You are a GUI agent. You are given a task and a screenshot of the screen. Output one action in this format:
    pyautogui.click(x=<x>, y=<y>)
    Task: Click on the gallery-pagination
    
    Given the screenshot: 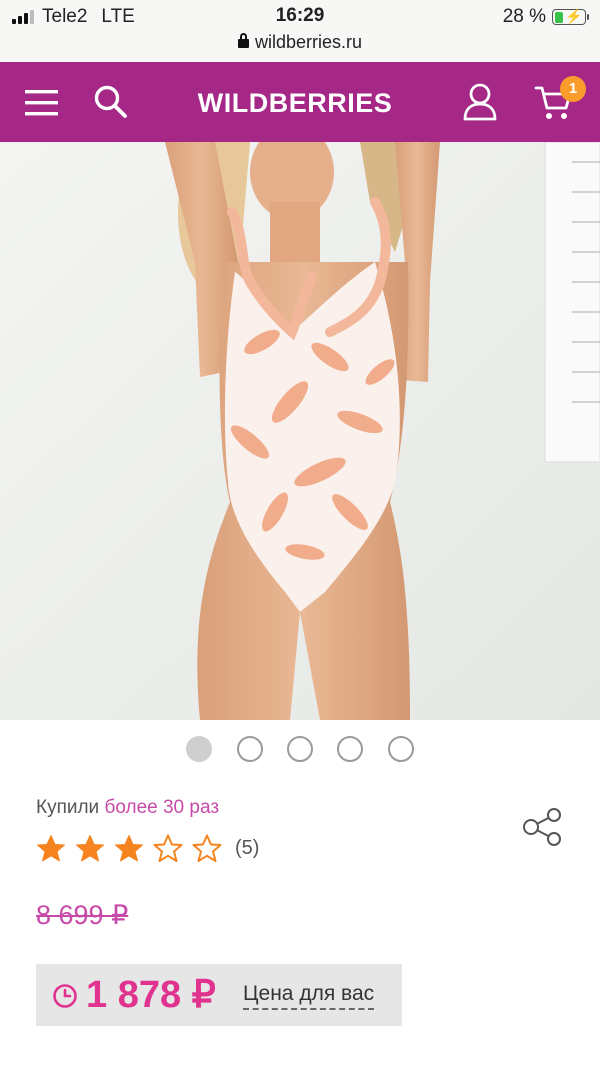 What is the action you would take?
    pyautogui.click(x=300, y=749)
    